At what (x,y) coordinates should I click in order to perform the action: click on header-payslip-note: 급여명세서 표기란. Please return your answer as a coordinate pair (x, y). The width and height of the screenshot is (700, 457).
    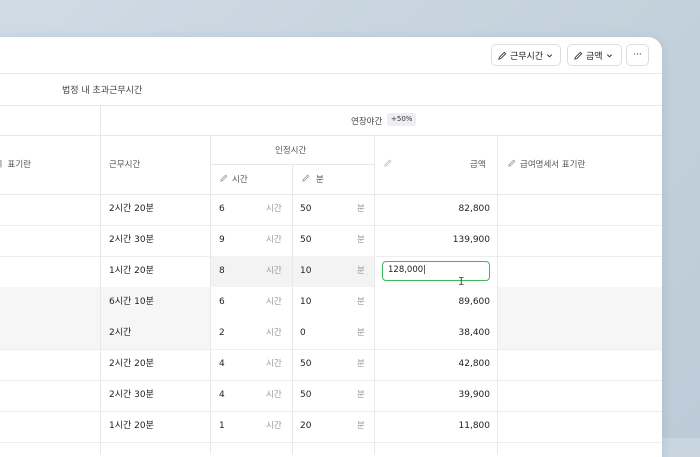
    Looking at the image, I should click on (552, 164).